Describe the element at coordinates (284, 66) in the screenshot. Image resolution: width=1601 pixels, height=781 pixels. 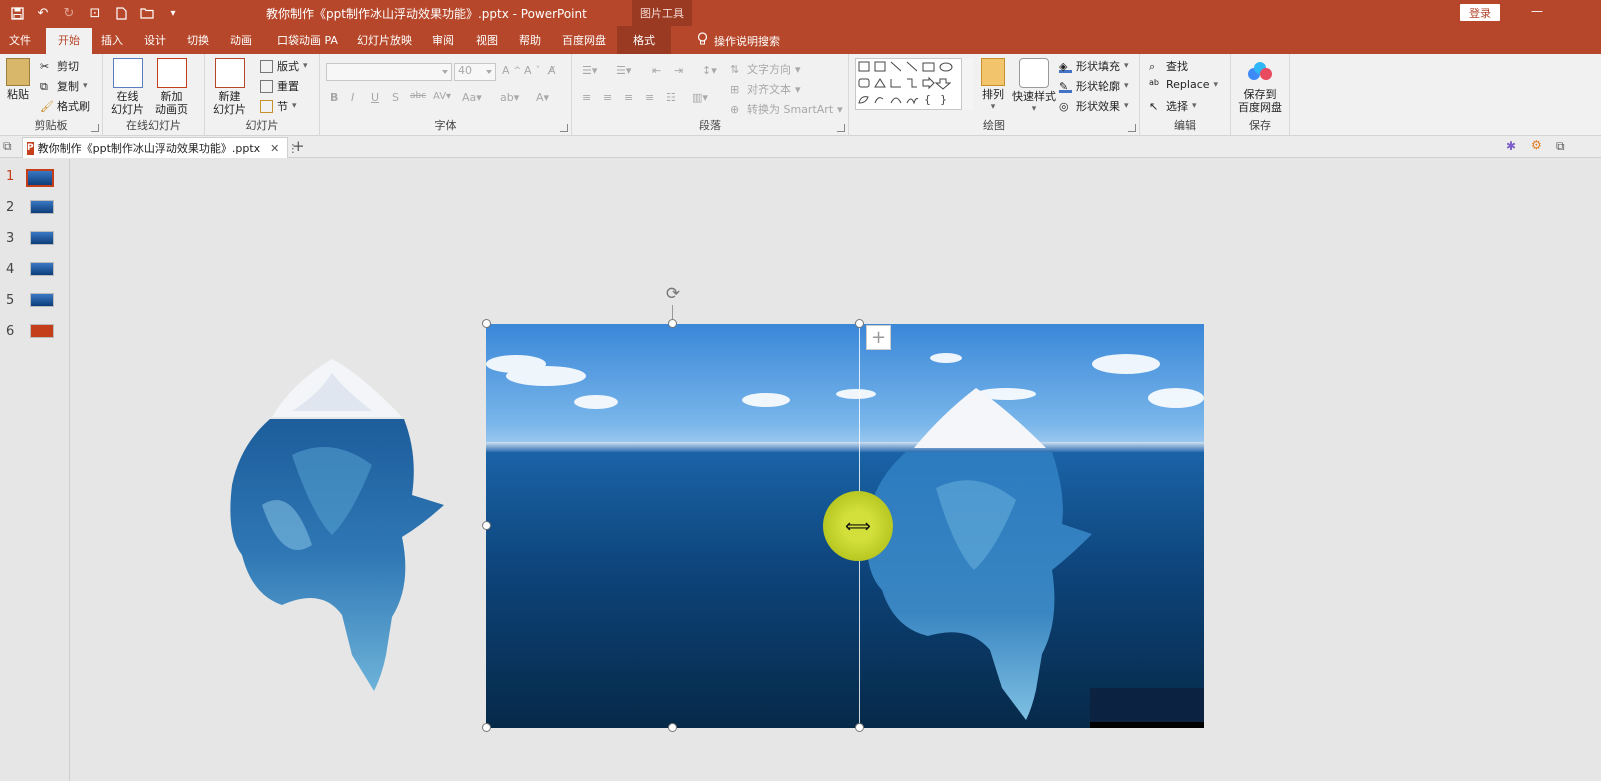
I see `layout-button: 版式 ▾` at that location.